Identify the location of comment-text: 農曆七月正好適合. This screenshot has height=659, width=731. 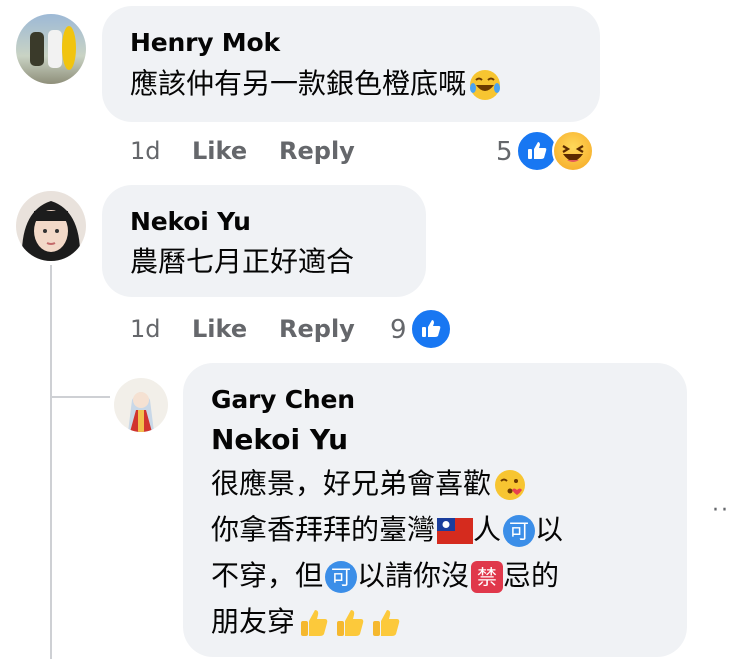
(242, 261).